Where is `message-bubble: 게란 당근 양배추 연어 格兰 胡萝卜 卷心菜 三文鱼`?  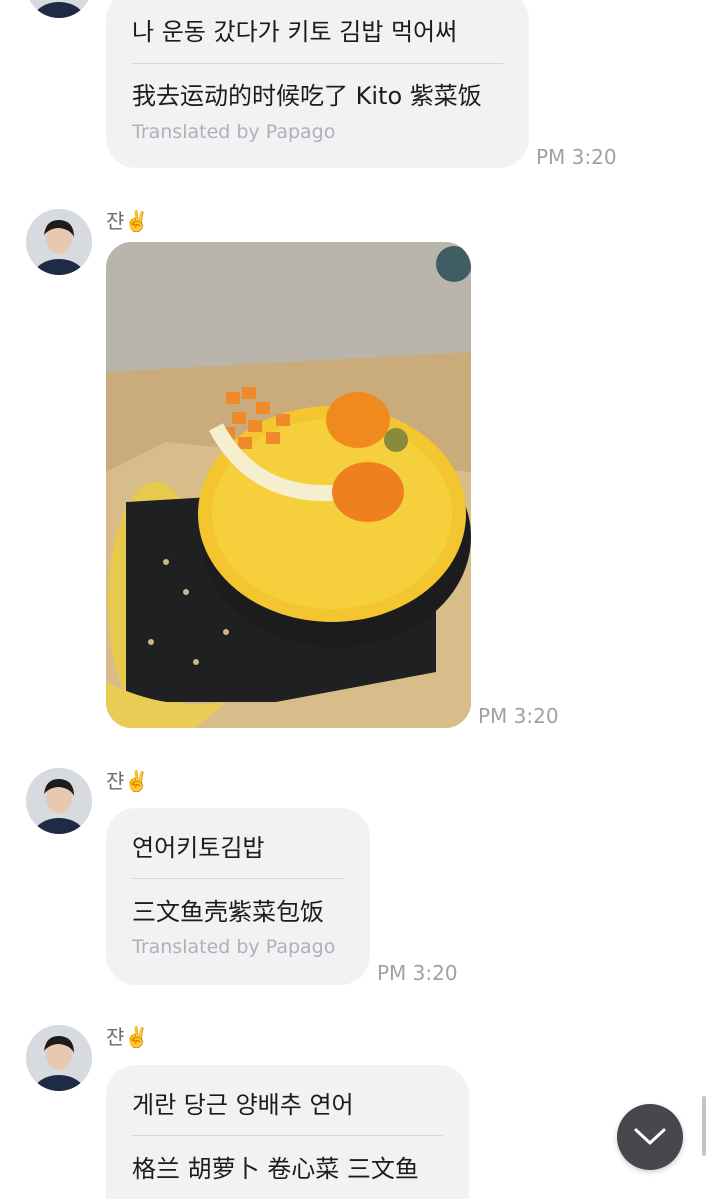 message-bubble: 게란 당근 양배추 연어 格兰 胡萝卜 卷心菜 三文鱼 is located at coordinates (287, 1132).